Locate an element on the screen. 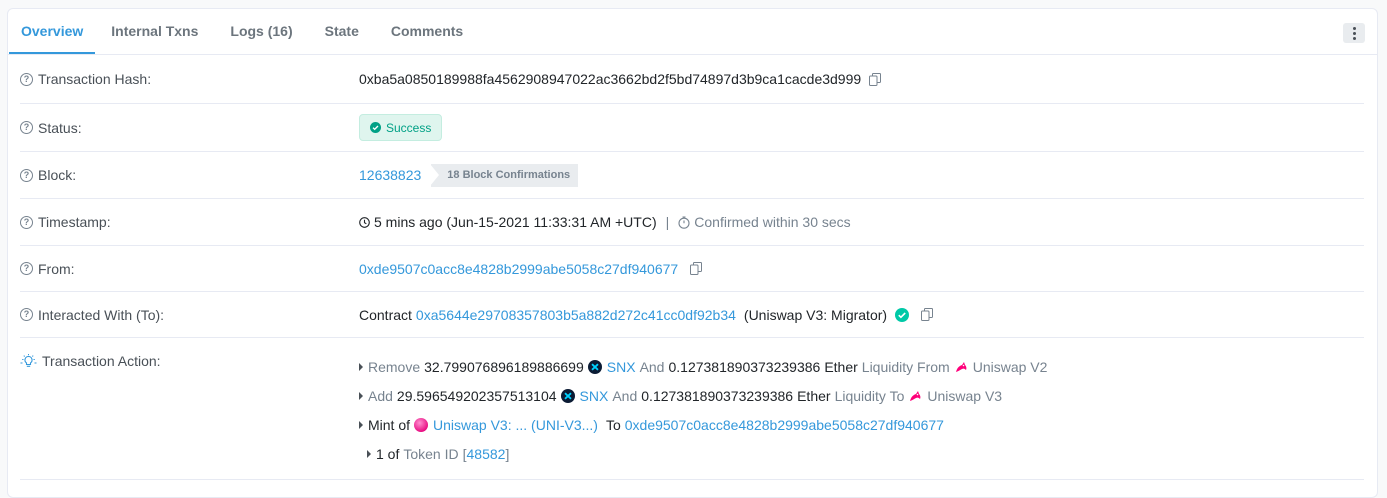  token-count: 1 of is located at coordinates (388, 453).